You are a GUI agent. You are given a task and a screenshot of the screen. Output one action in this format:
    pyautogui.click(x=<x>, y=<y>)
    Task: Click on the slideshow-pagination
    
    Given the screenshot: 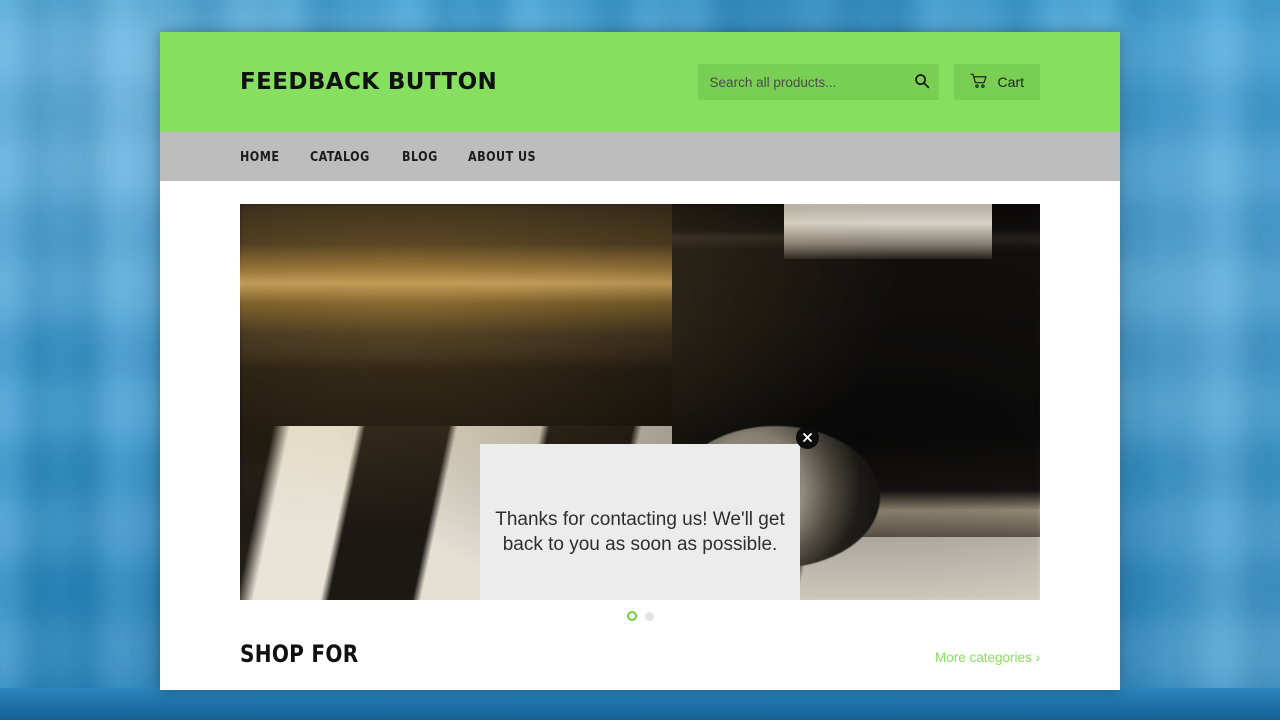 What is the action you would take?
    pyautogui.click(x=640, y=616)
    